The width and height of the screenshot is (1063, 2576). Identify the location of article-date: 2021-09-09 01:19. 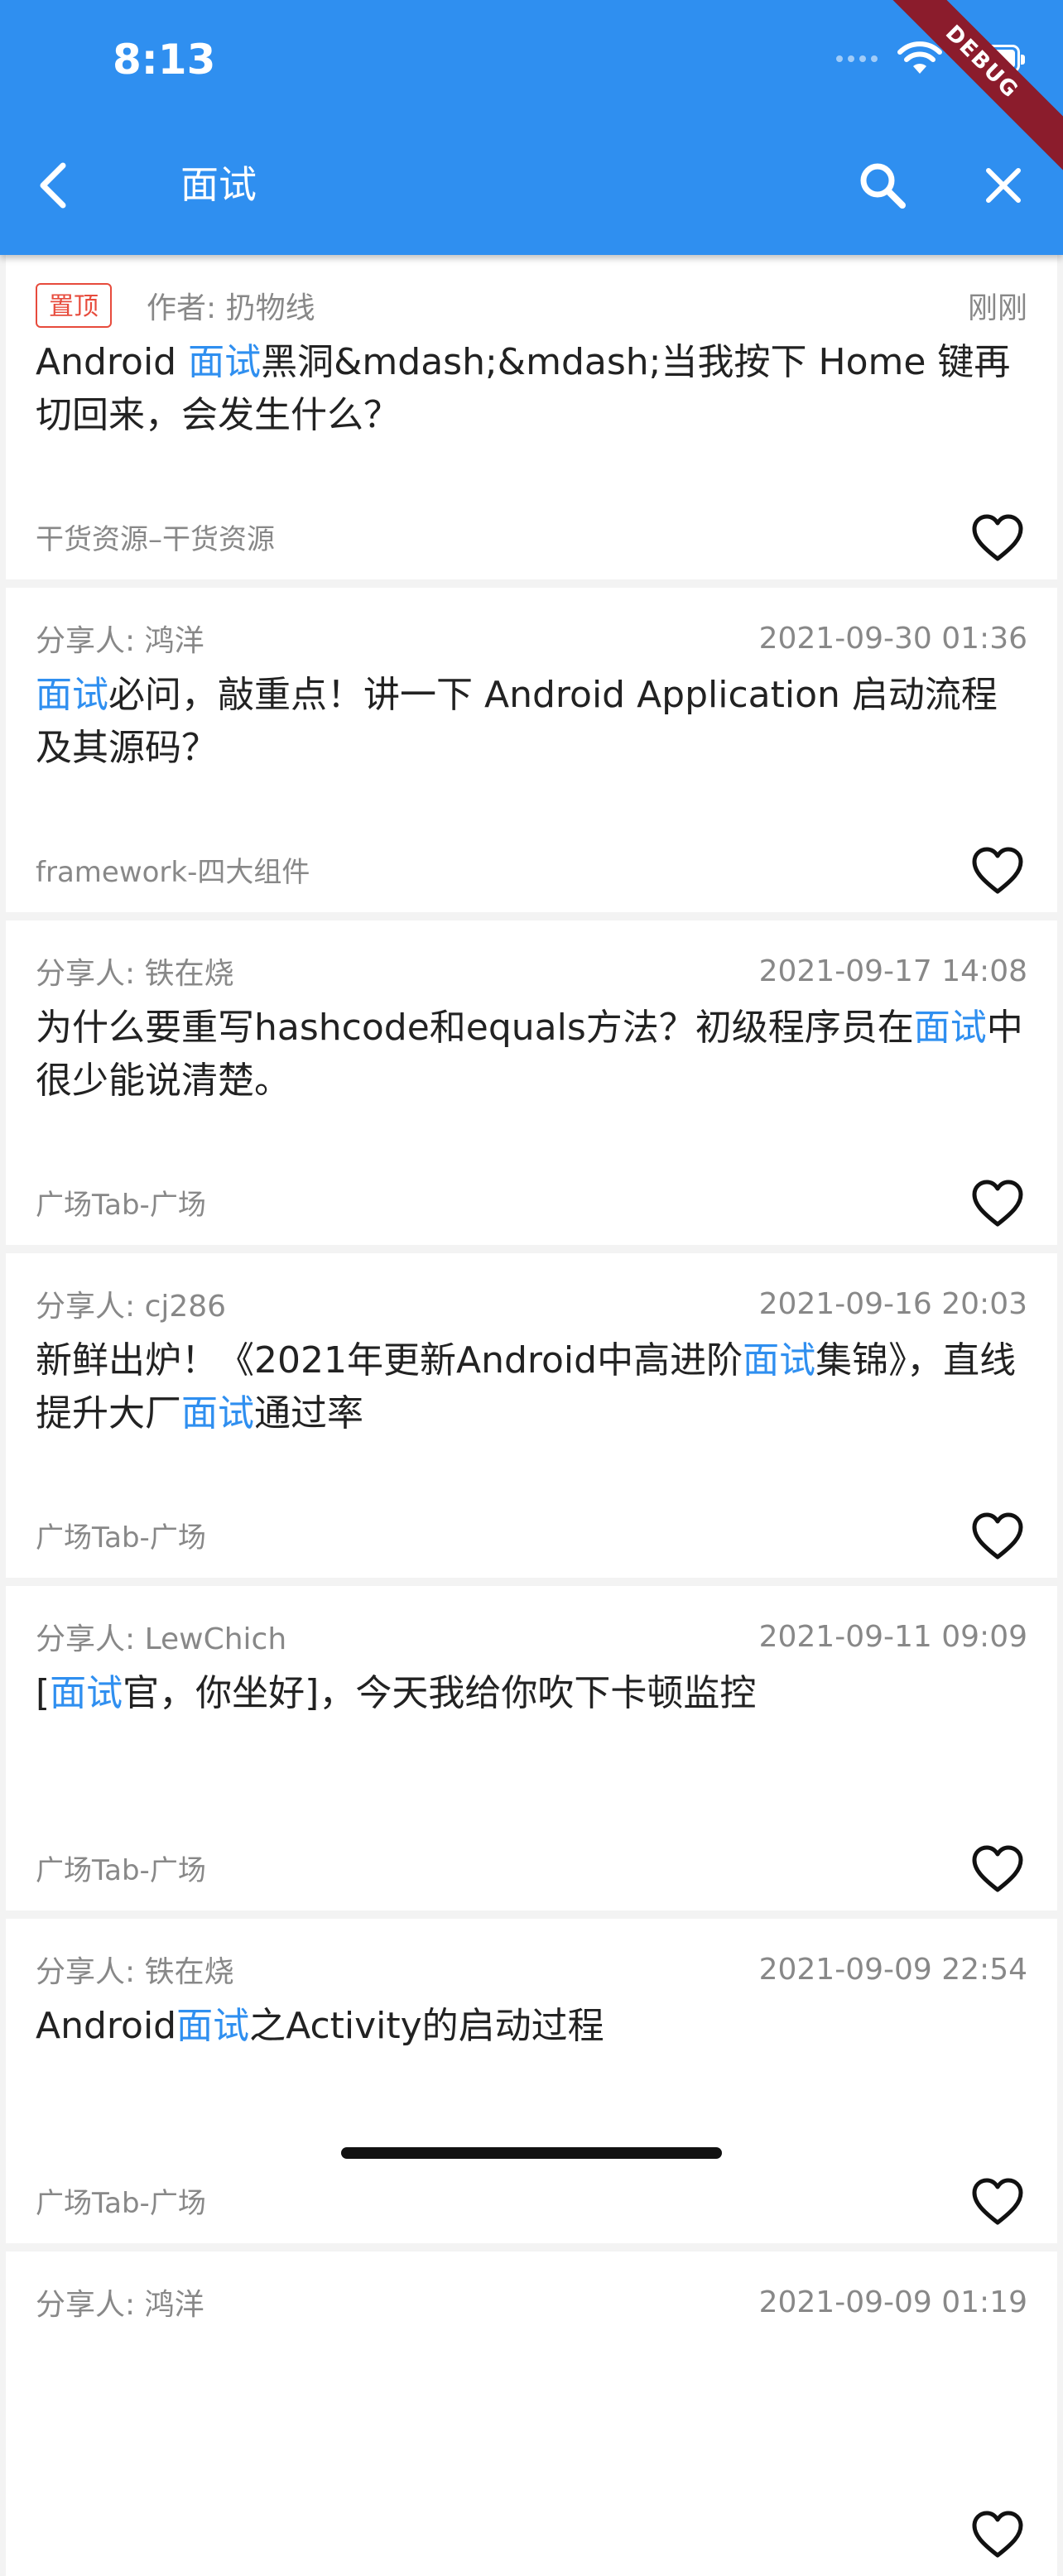
(892, 2302).